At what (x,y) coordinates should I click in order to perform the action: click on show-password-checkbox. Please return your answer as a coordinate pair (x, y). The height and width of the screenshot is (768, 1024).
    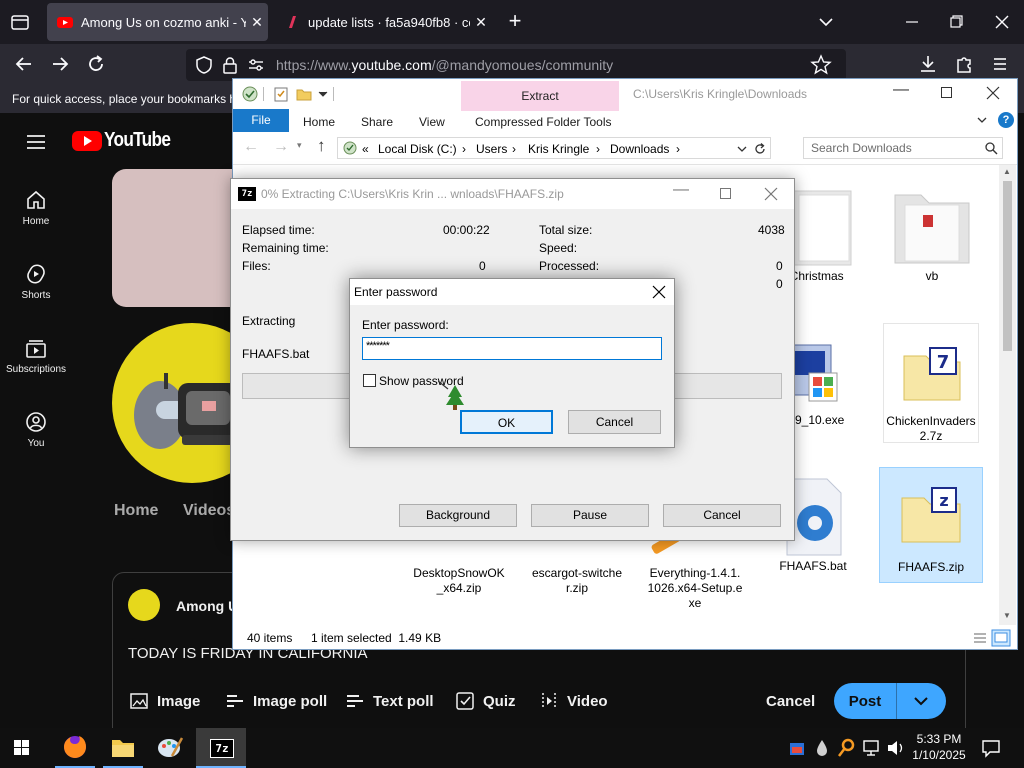
    Looking at the image, I should click on (369, 380).